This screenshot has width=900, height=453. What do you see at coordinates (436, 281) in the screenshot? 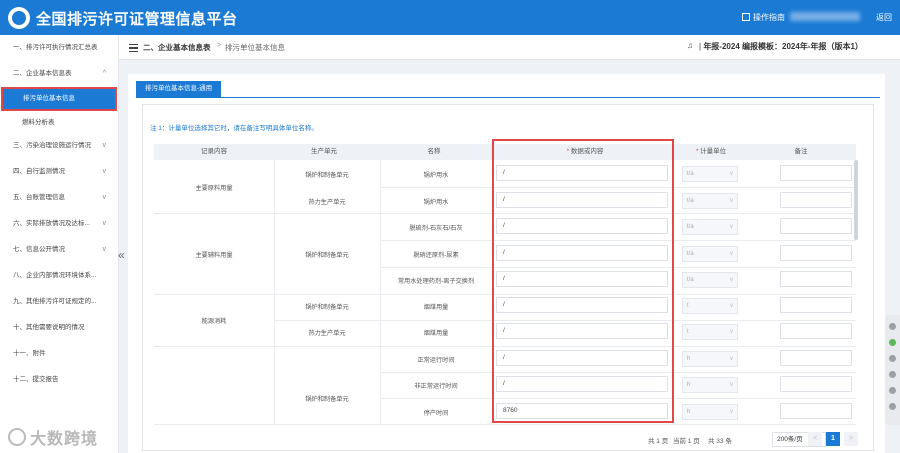
I see `item-name: 常用水处理药剂-离子交换剂` at bounding box center [436, 281].